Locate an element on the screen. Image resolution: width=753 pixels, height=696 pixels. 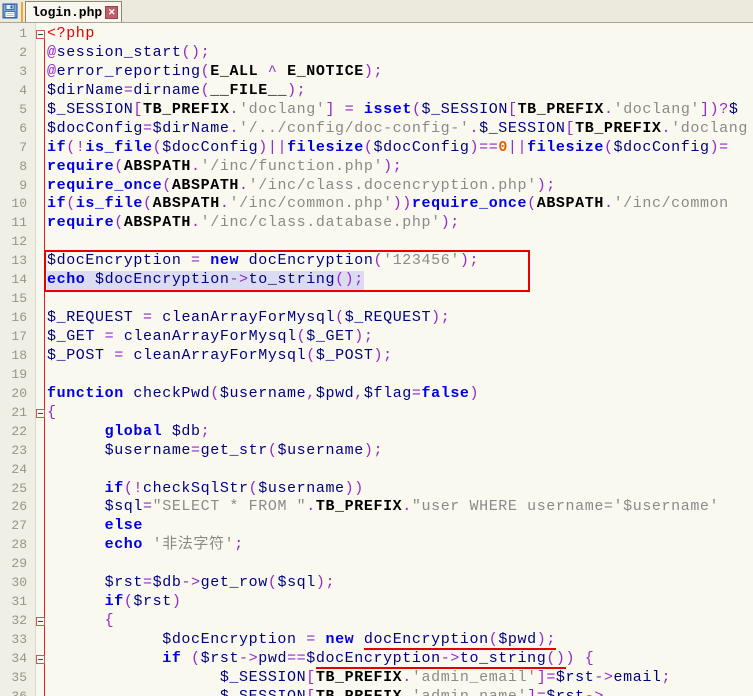
code-line: 25 if(!checkSqlStr($username)) is located at coordinates (376, 489).